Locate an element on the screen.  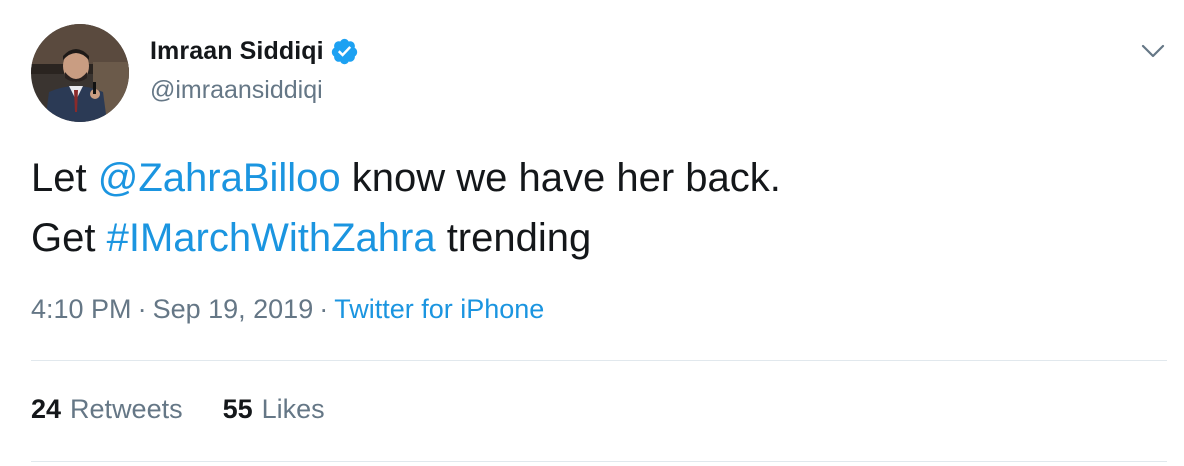
author-display-name: Imraan Siddiqi is located at coordinates (237, 51).